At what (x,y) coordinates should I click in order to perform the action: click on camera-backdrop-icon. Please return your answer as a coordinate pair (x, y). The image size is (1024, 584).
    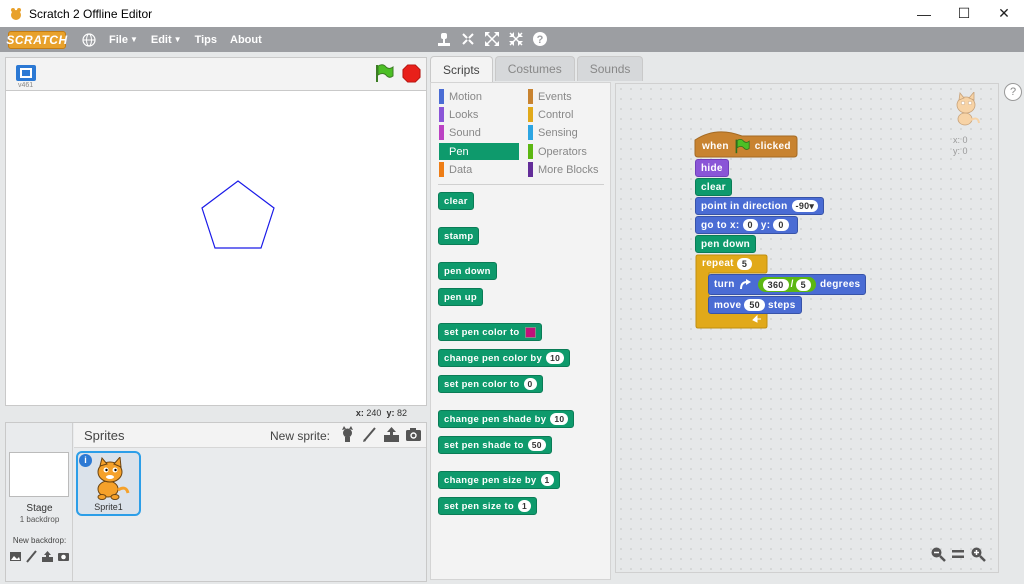
    Looking at the image, I should click on (63, 556).